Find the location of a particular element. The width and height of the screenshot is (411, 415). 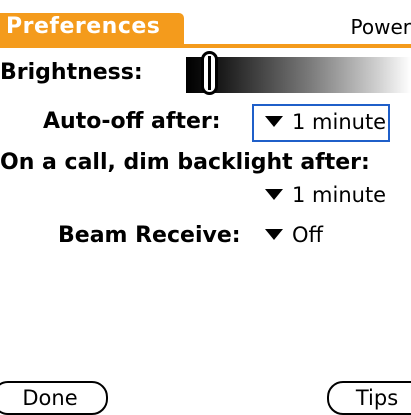

tips-button: Tips is located at coordinates (369, 398).